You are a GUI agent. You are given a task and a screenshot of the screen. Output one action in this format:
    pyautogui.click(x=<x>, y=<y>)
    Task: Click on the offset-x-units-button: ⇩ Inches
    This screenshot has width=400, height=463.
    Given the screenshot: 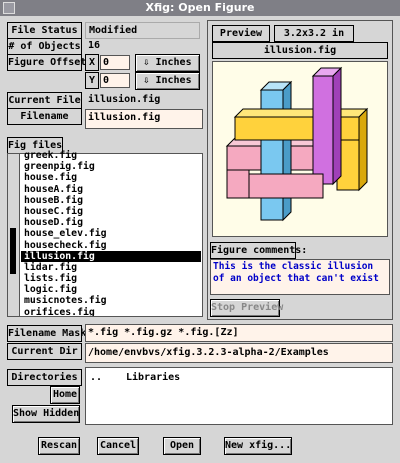 What is the action you would take?
    pyautogui.click(x=167, y=63)
    